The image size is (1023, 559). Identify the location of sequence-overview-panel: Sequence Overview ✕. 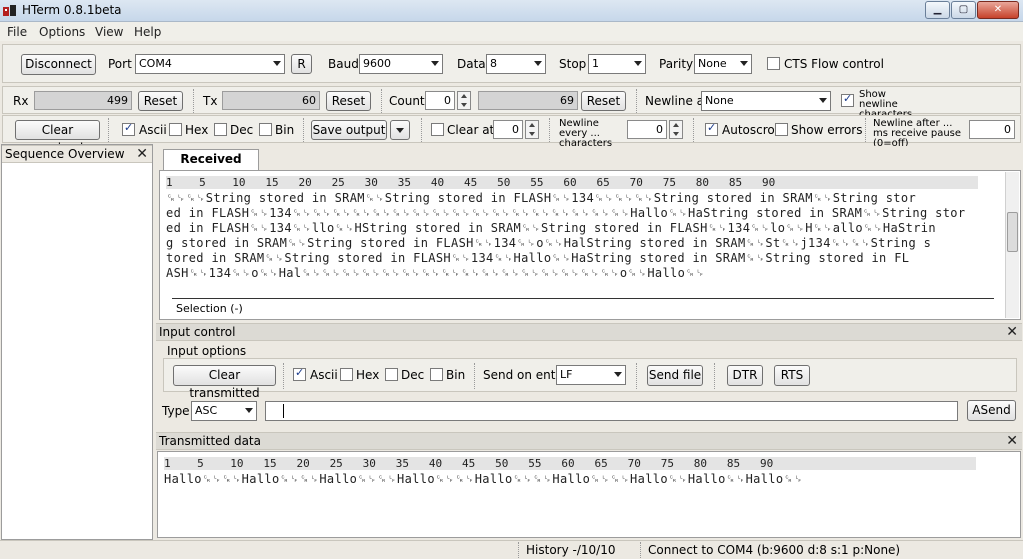
(77, 342).